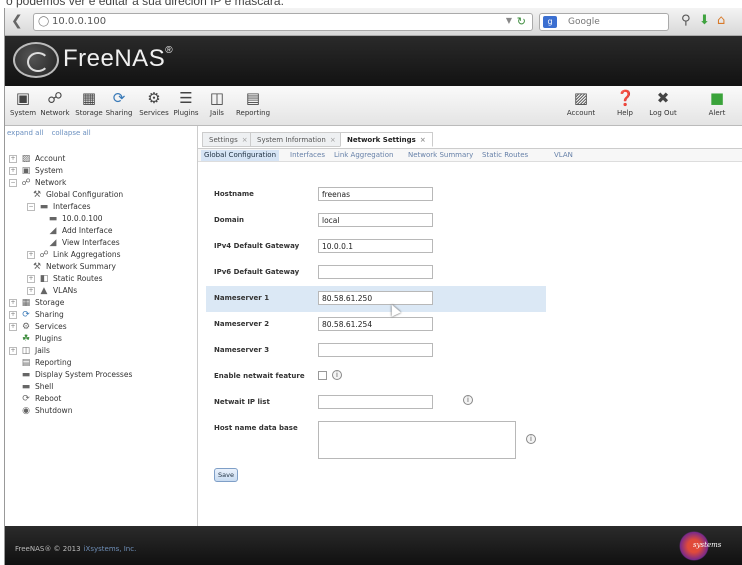 The height and width of the screenshot is (565, 742). Describe the element at coordinates (296, 139) in the screenshot. I see `tab-system-information: System Information ×` at that location.